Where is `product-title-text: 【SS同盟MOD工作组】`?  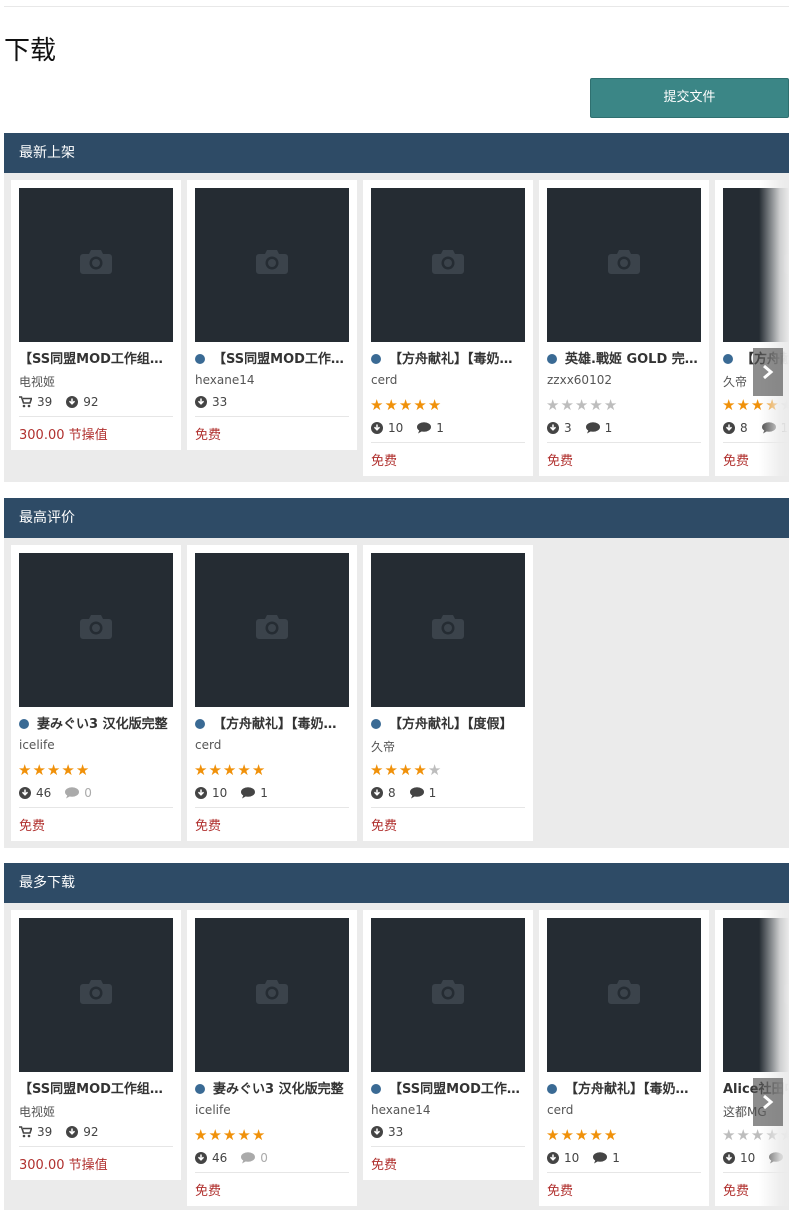
product-title-text: 【SS同盟MOD工作组】 is located at coordinates (457, 1089).